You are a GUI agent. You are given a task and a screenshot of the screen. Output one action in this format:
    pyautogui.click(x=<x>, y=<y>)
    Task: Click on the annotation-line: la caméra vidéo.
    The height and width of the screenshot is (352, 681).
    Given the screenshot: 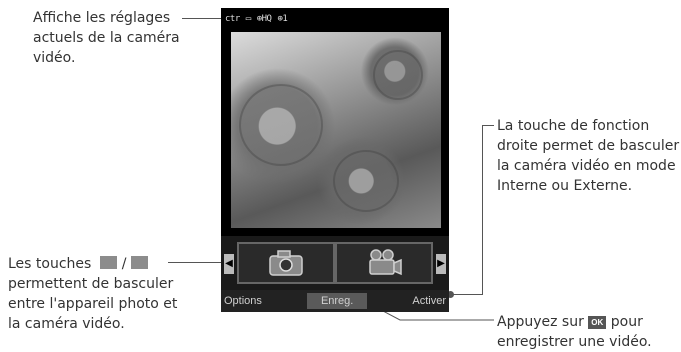 What is the action you would take?
    pyautogui.click(x=66, y=324)
    